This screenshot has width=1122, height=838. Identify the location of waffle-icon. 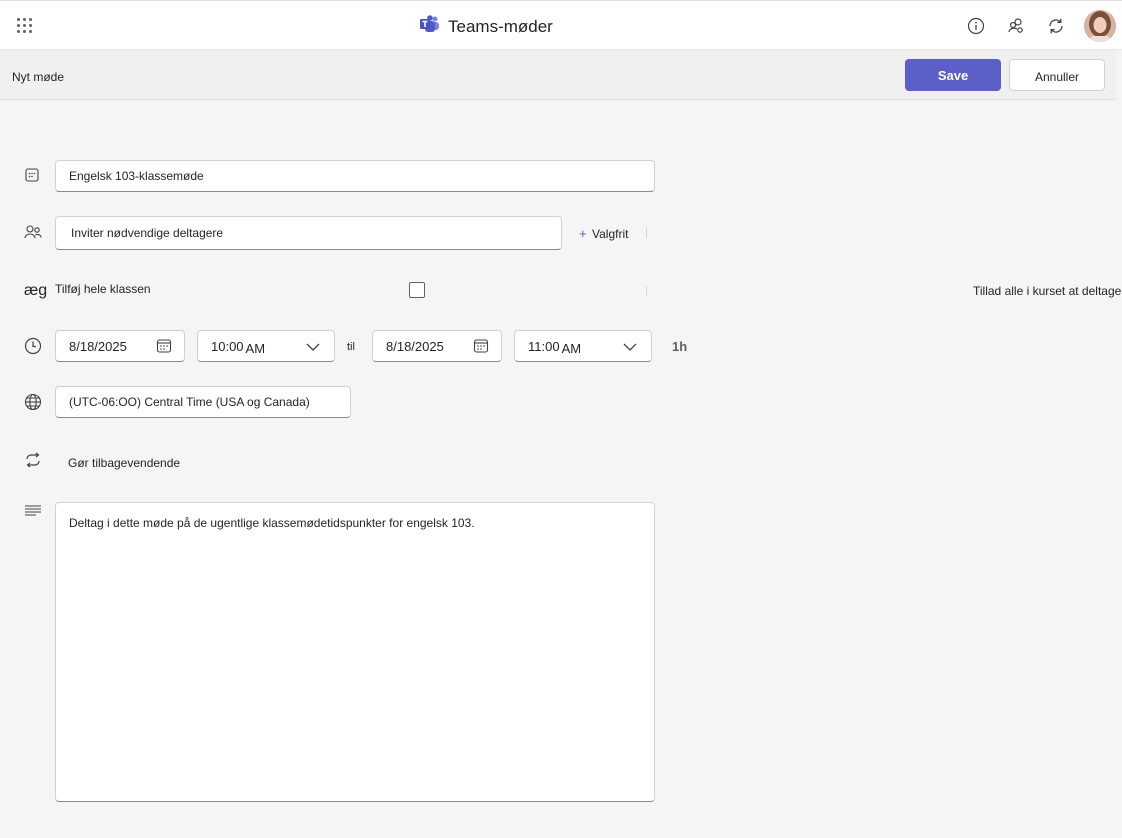
(25, 26).